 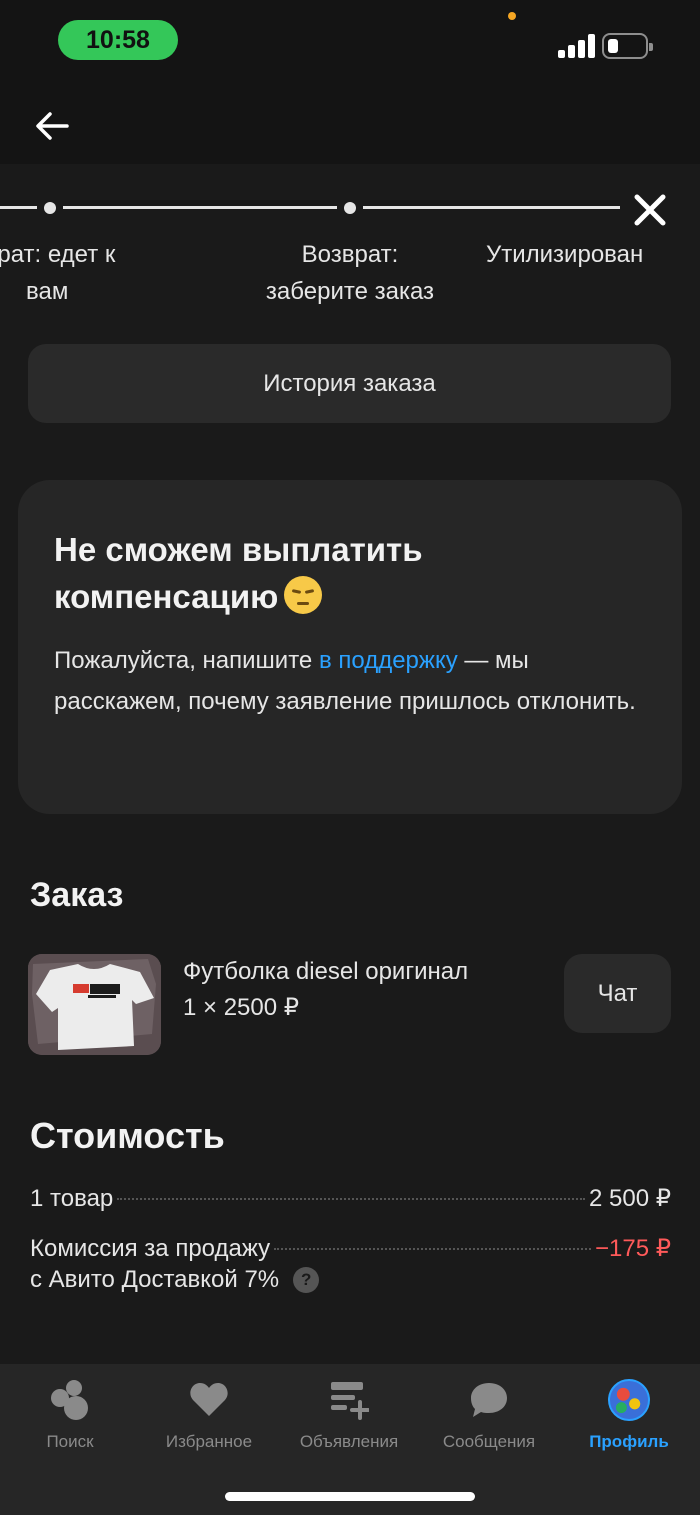 What do you see at coordinates (118, 40) in the screenshot?
I see `status-time: 10:58` at bounding box center [118, 40].